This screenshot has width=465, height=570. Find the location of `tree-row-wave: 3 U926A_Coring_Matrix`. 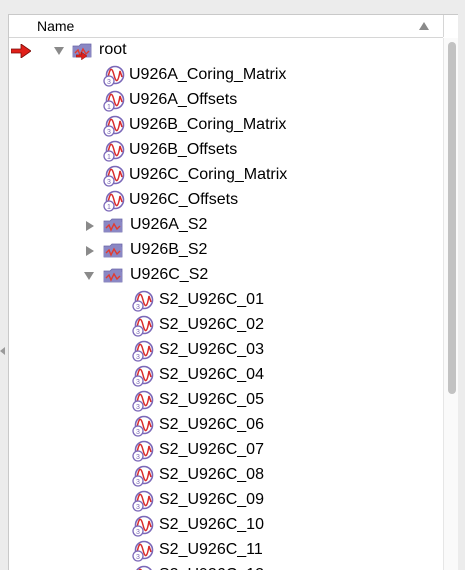

tree-row-wave: 3 U926A_Coring_Matrix is located at coordinates (226, 75).